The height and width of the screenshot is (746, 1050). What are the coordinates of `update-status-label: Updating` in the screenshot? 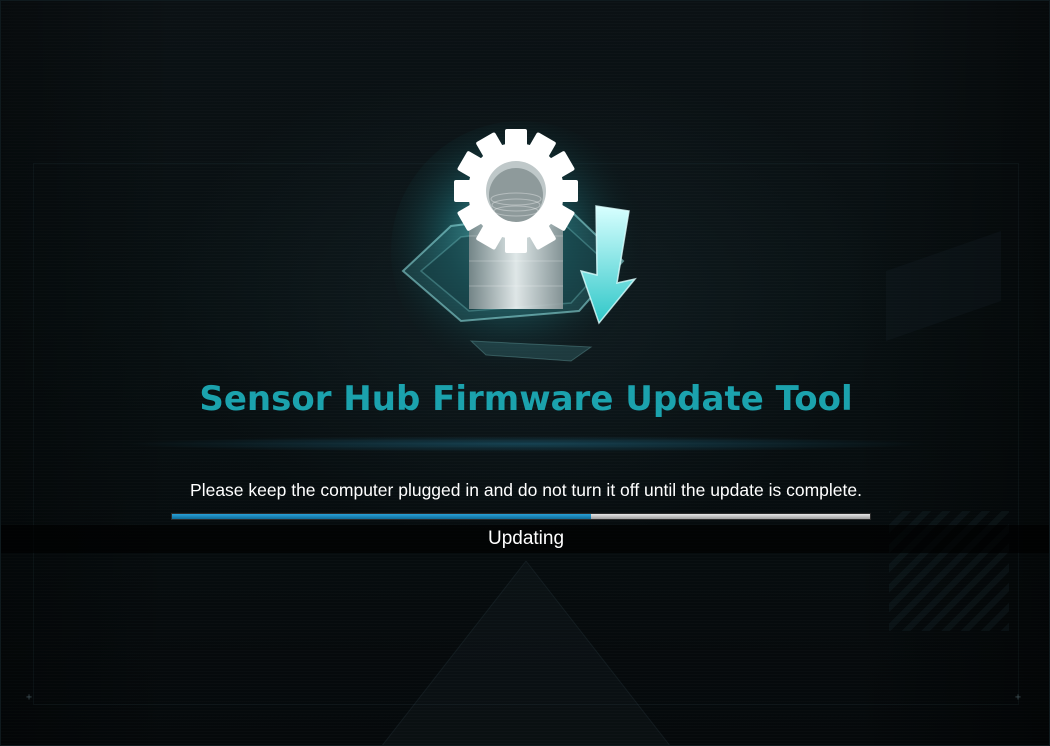 It's located at (526, 538).